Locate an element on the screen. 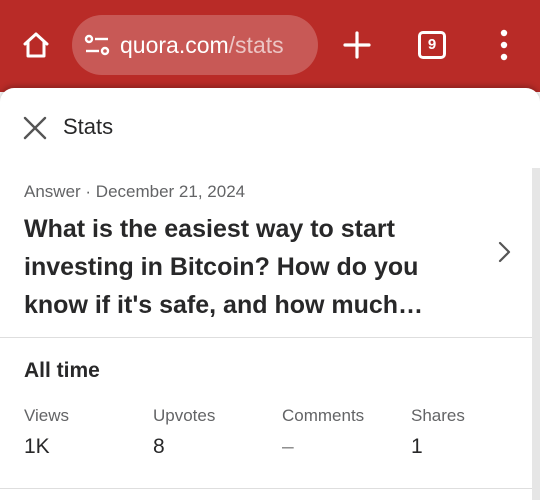 The width and height of the screenshot is (540, 500). url-host: quora.com is located at coordinates (174, 45).